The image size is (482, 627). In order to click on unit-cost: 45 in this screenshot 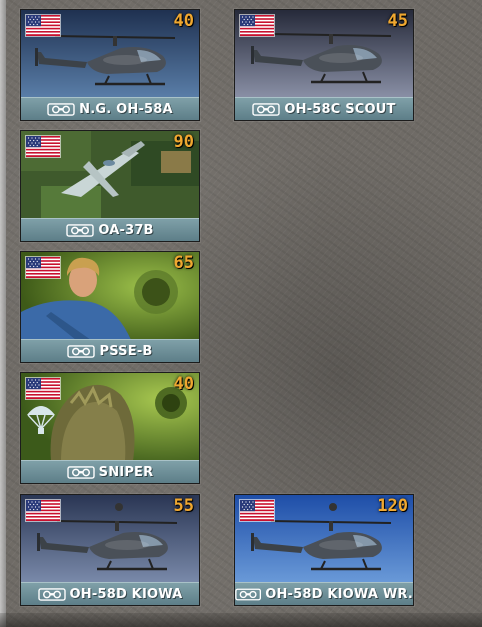, I will do `click(397, 21)`.